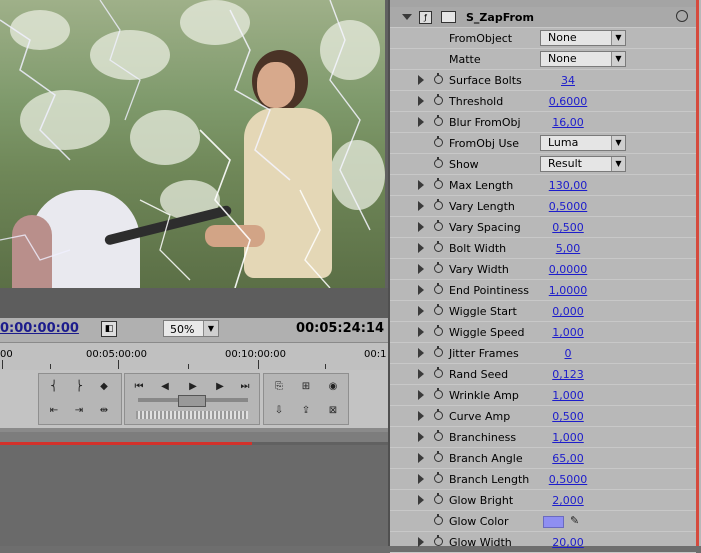 The width and height of the screenshot is (701, 553). I want to click on timeline-track, so click(194, 437).